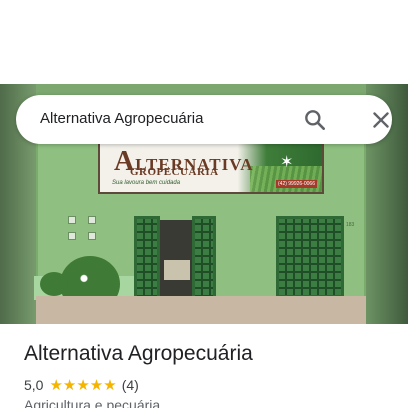 The image size is (408, 408). Describe the element at coordinates (287, 162) in the screenshot. I see `sign-star-icon: ✶` at that location.